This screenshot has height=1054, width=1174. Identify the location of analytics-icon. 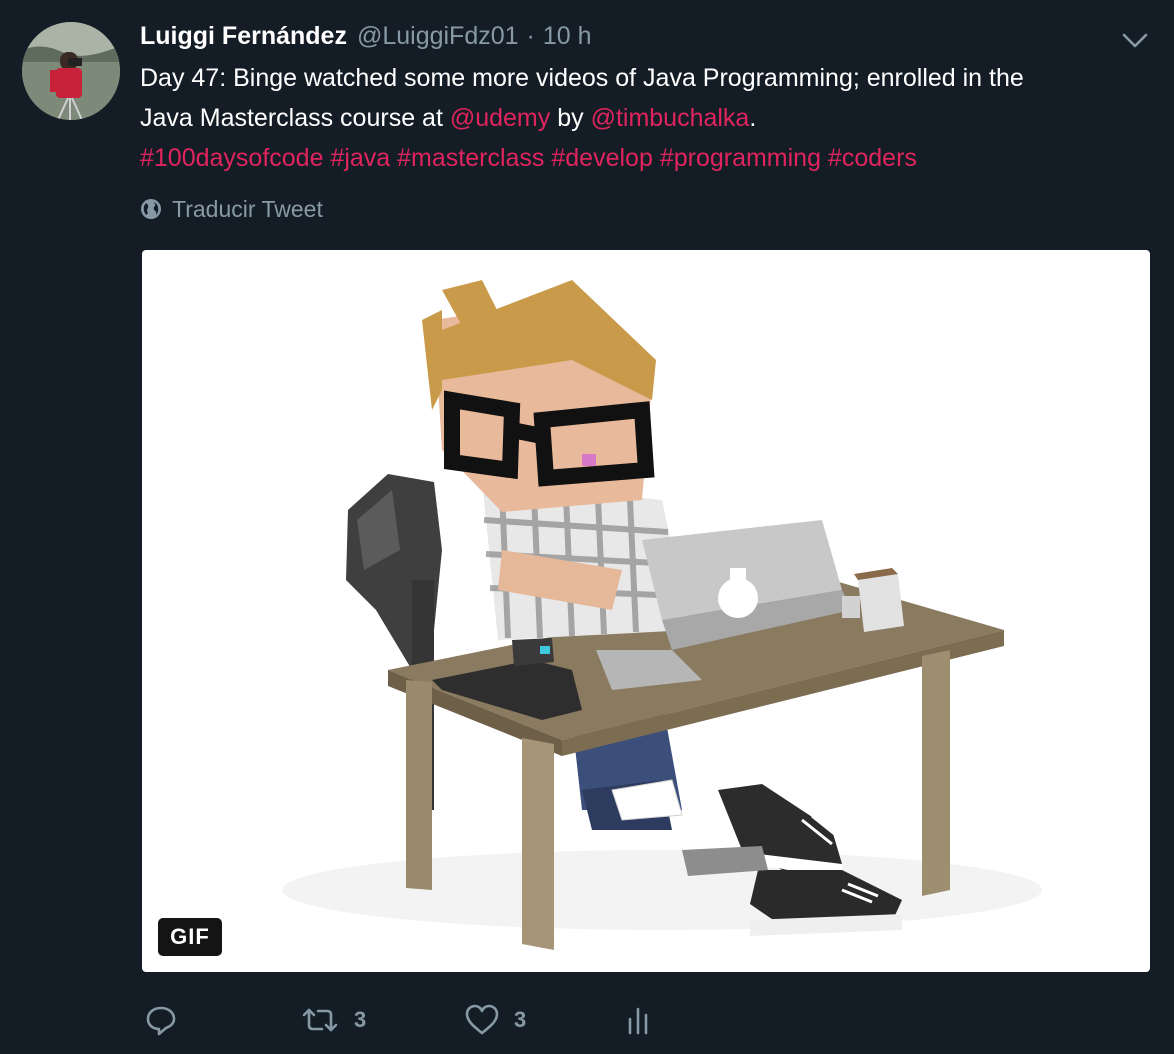
(638, 1021).